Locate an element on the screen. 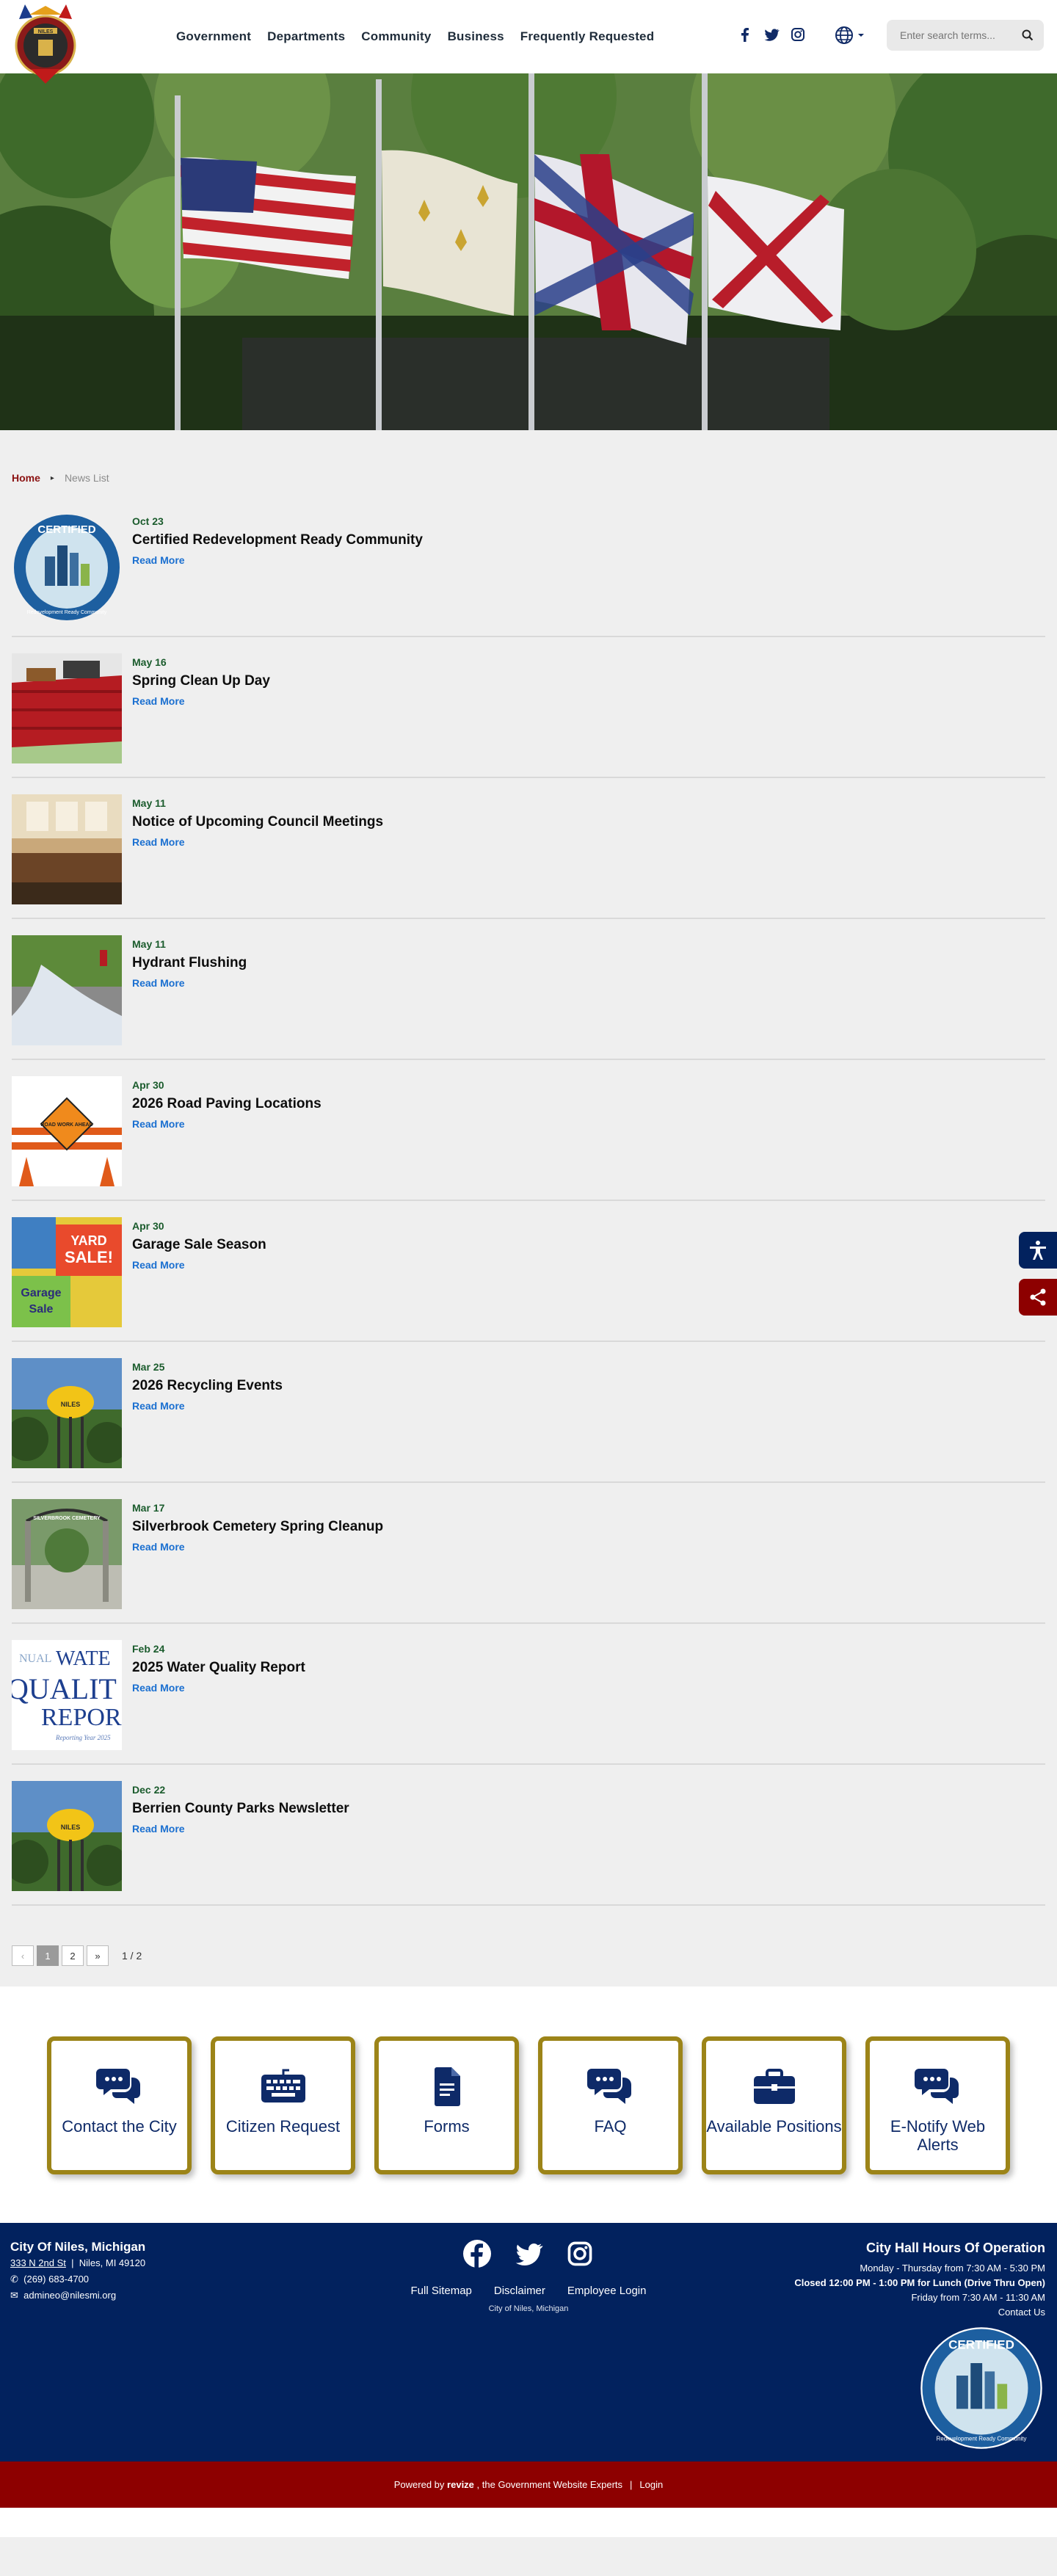 This screenshot has height=2576, width=1057. wq-text-4: REPOR is located at coordinates (81, 1718).